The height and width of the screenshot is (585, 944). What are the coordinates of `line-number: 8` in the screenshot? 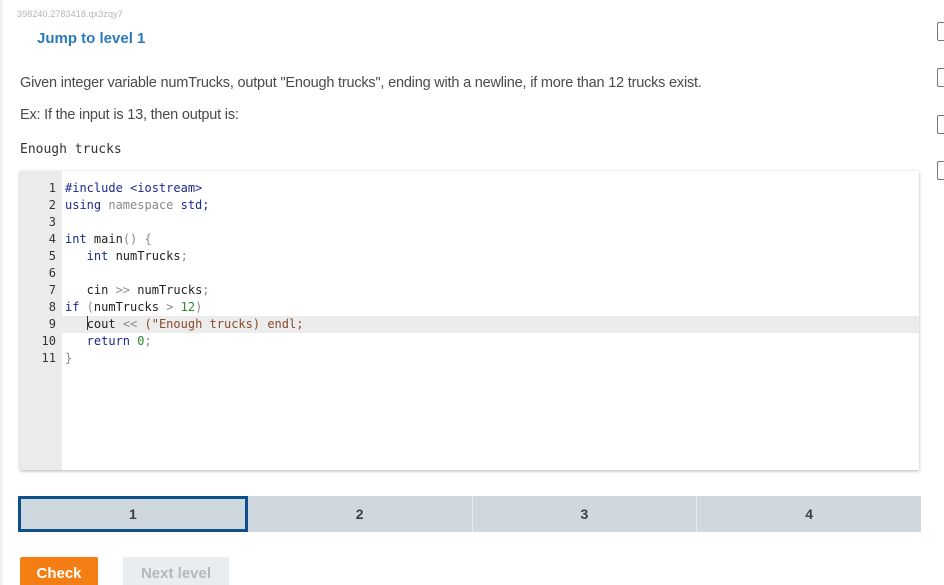 It's located at (52, 307).